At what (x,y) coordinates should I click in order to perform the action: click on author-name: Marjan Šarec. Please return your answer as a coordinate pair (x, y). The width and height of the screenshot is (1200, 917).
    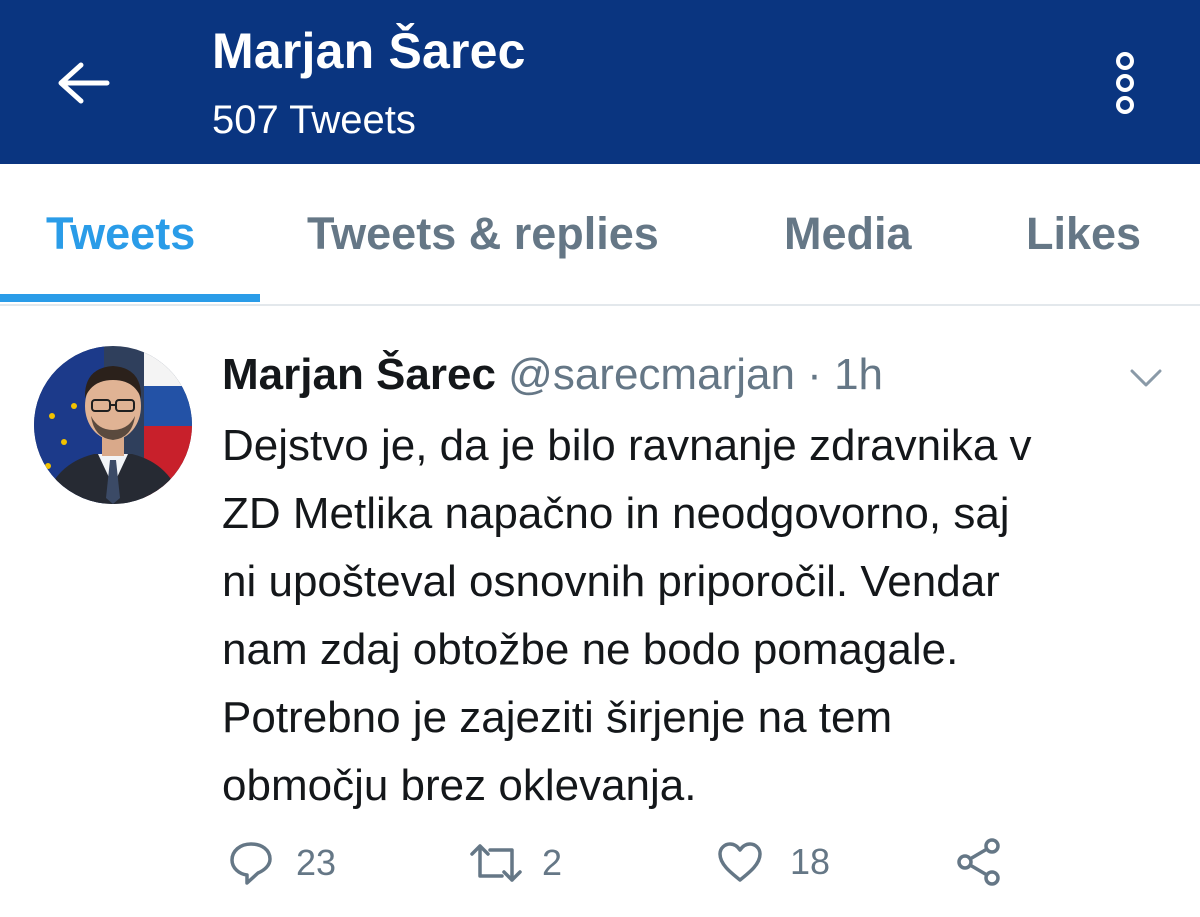
    Looking at the image, I should click on (359, 374).